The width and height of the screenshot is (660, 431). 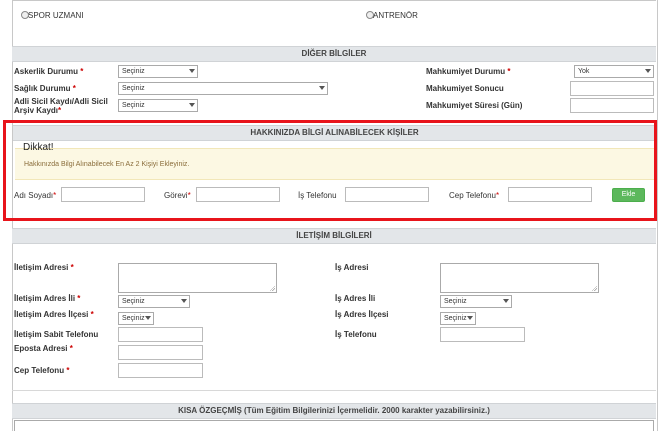 What do you see at coordinates (334, 236) in the screenshot?
I see `iletisim-header: İLETİŞİM BİLGİLERİ` at bounding box center [334, 236].